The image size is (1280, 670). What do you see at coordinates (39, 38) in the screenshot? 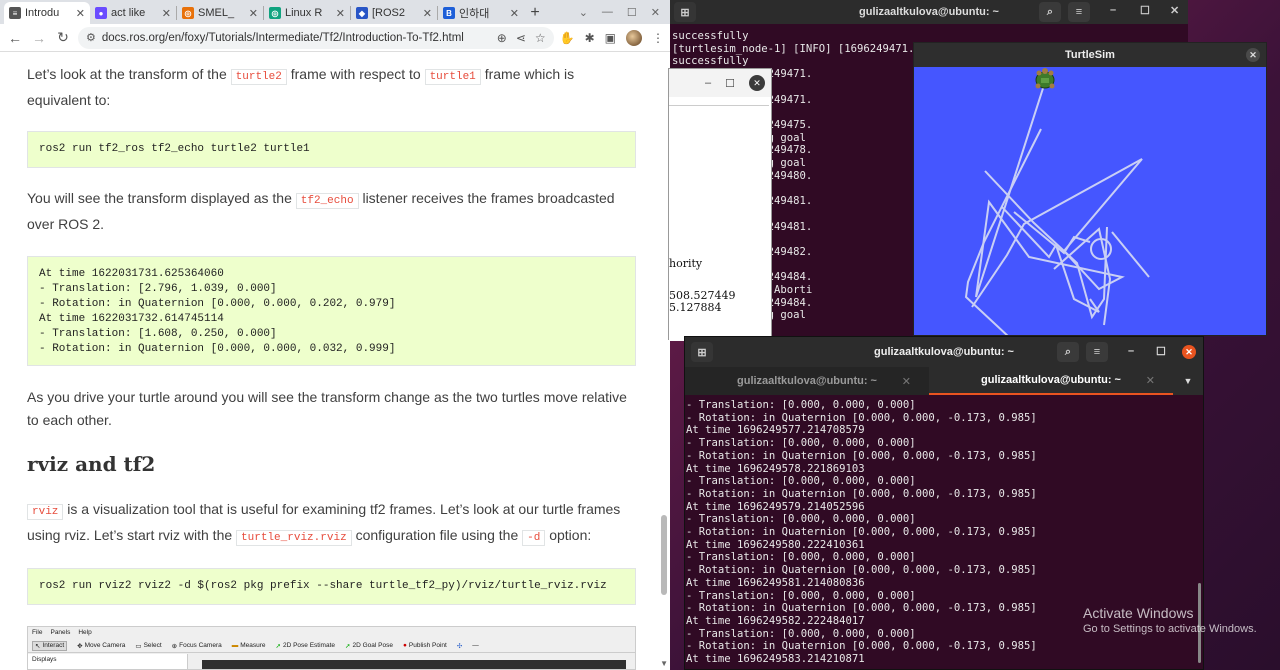
I see `forward-arrow-icon: →` at bounding box center [39, 38].